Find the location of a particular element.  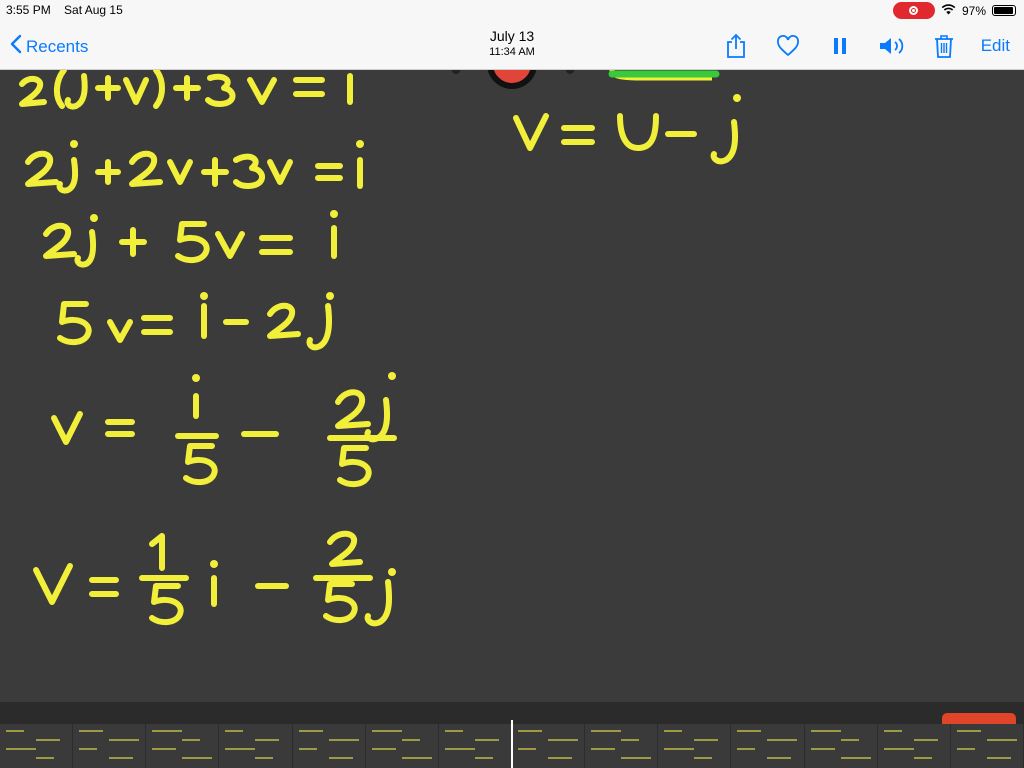

status-left: 3:55 PM Sat Aug 15 is located at coordinates (69, 10).